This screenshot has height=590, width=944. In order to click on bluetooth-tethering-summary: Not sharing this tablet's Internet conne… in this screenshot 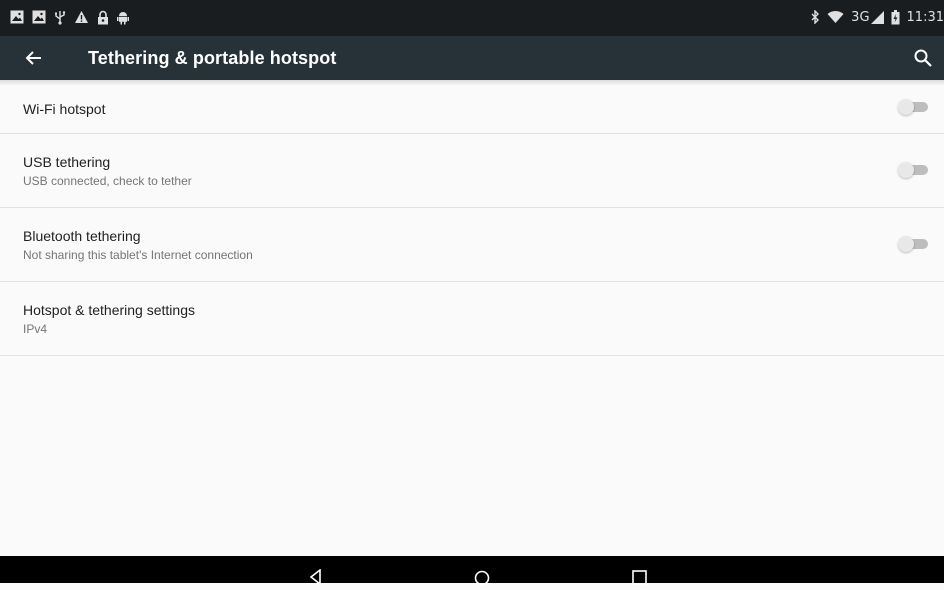, I will do `click(138, 255)`.